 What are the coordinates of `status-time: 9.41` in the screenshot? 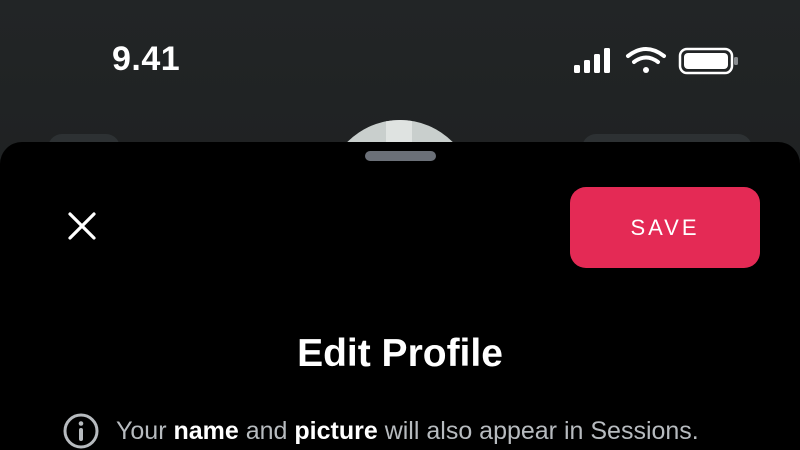 It's located at (146, 59).